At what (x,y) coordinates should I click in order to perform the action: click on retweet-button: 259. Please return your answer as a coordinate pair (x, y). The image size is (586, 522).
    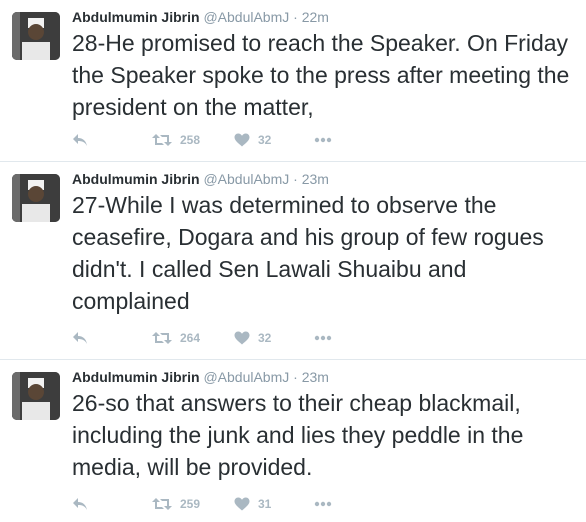
    Looking at the image, I should click on (176, 504).